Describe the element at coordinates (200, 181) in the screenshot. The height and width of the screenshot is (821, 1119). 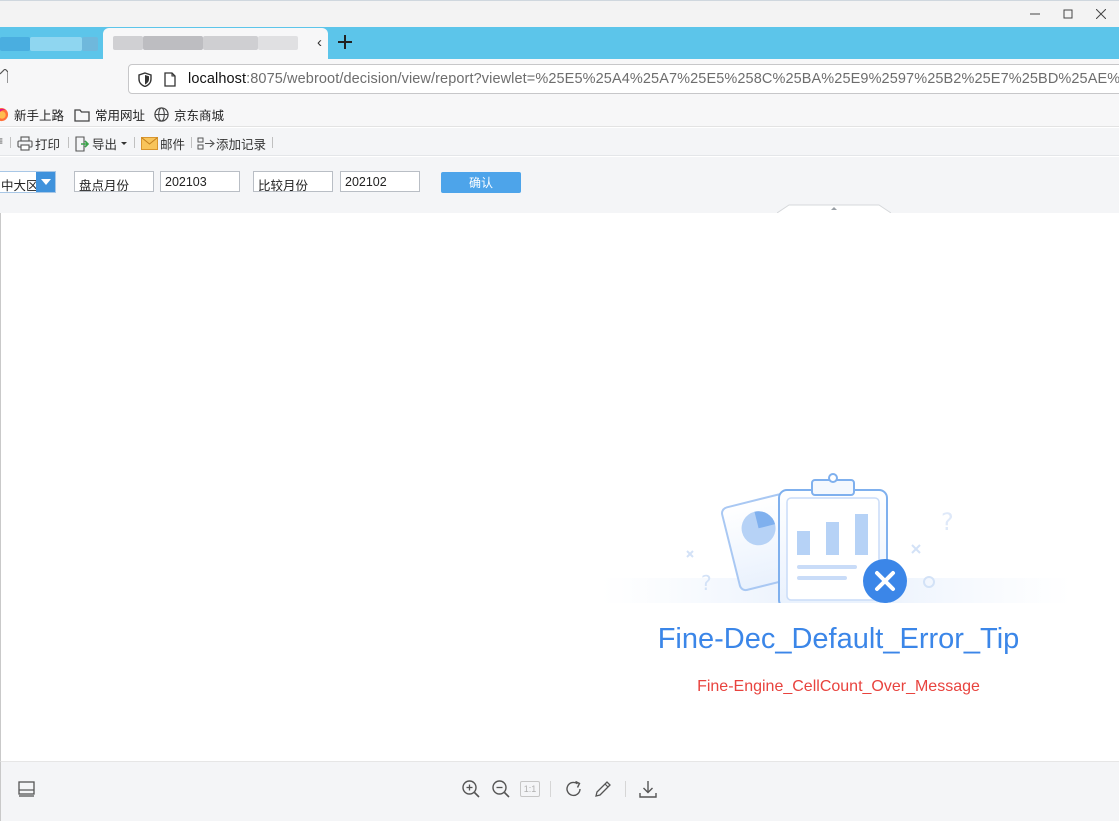
I see `inventory-month-input: 202103` at that location.